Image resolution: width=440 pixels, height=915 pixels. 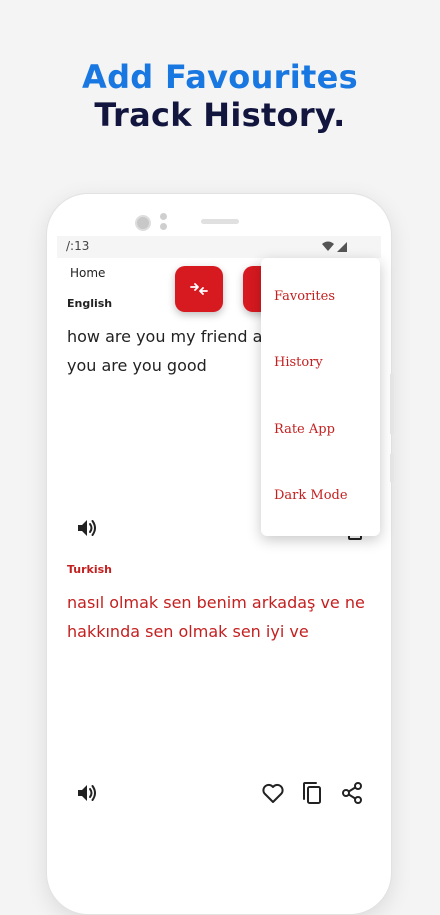 I want to click on menu-item-rate-app: Rate App, so click(x=304, y=429).